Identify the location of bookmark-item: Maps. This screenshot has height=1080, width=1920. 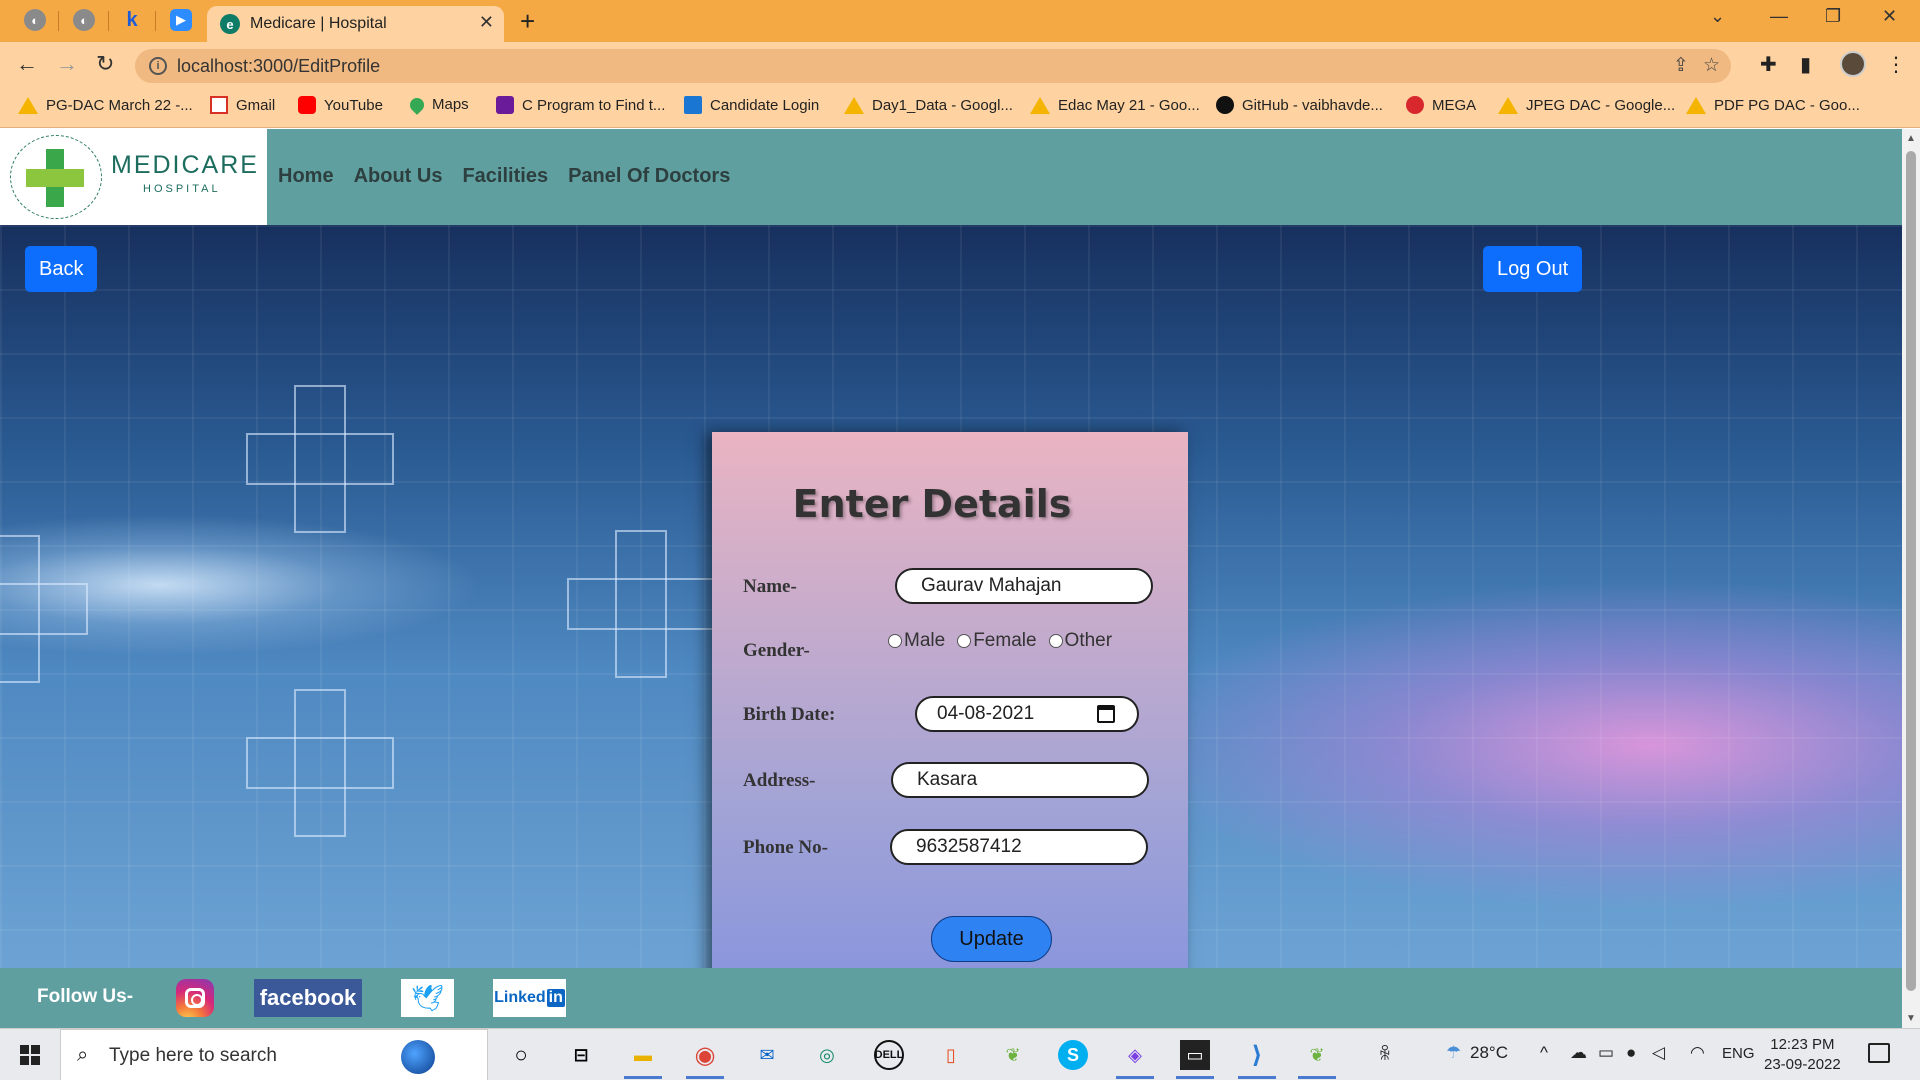
(438, 104).